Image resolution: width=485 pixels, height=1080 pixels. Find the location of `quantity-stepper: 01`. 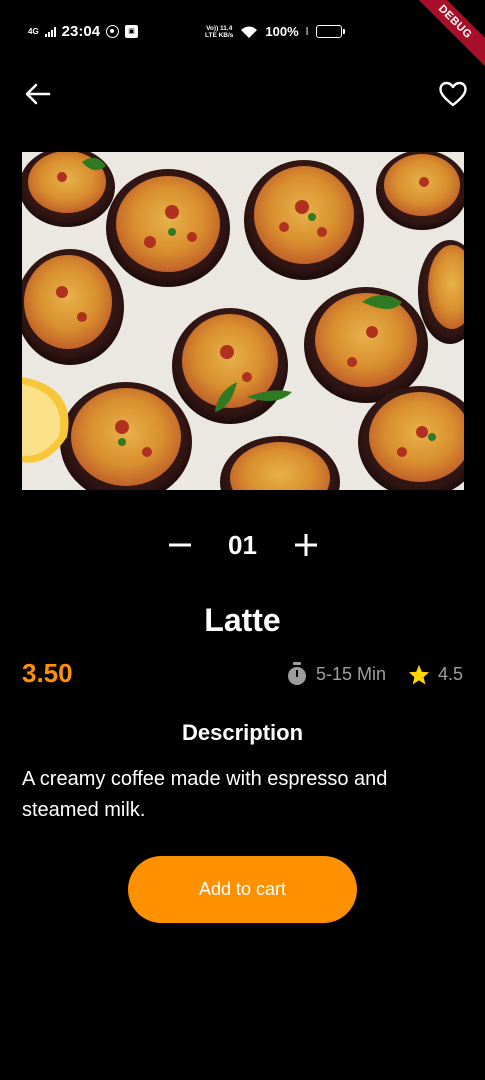

quantity-stepper: 01 is located at coordinates (242, 545).